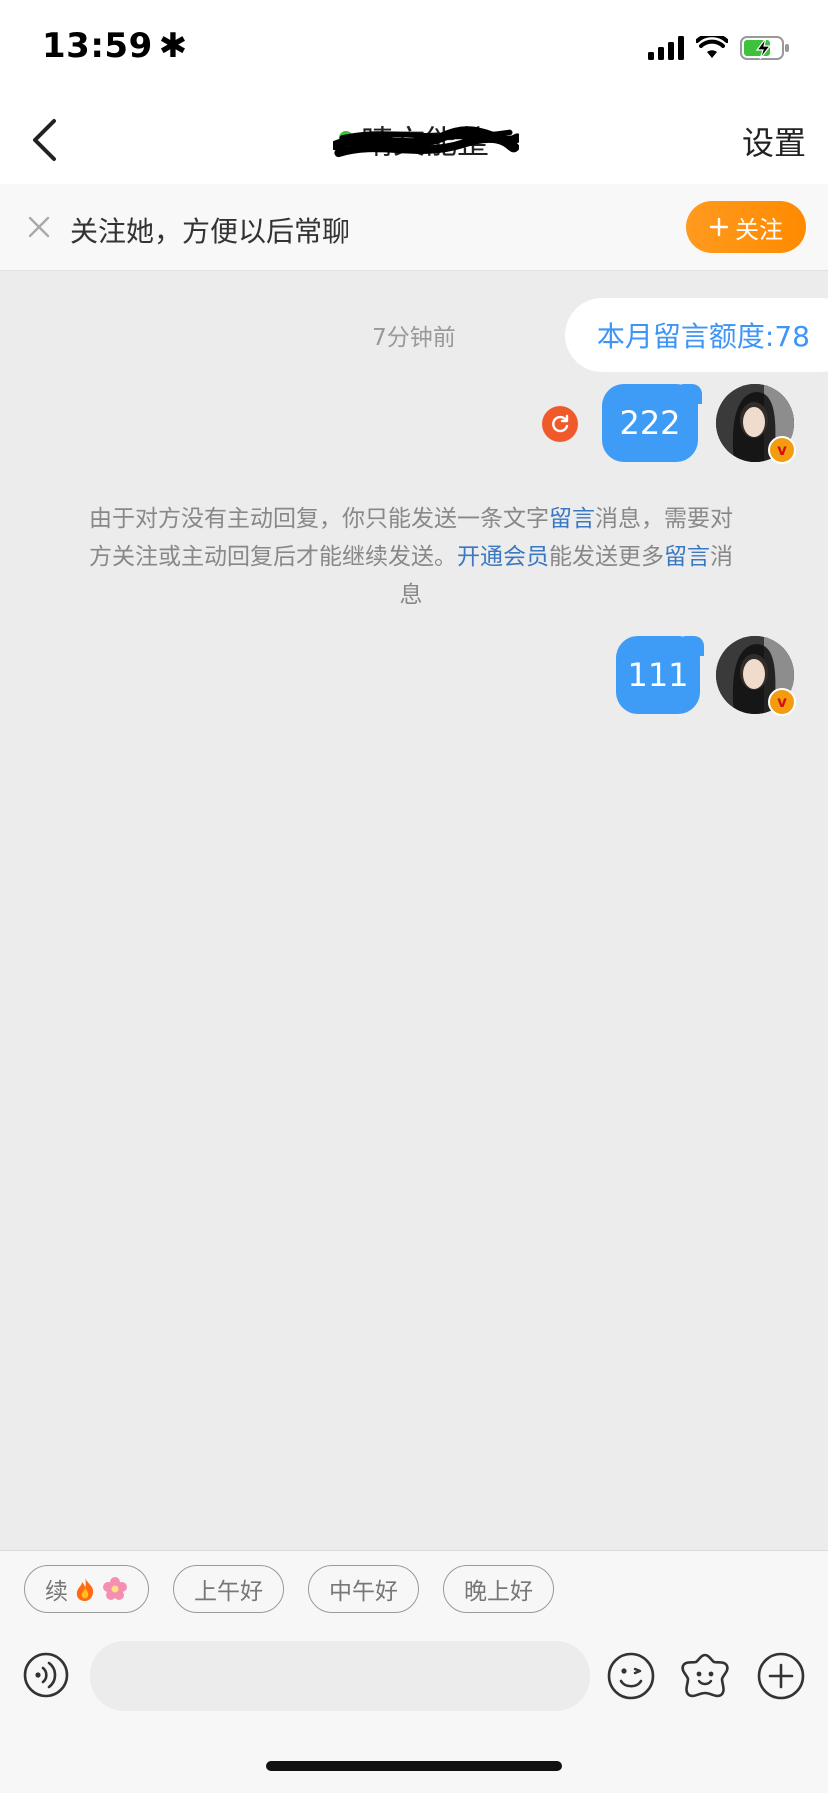 The image size is (828, 1793). Describe the element at coordinates (759, 229) in the screenshot. I see `follow-button-label: 关注` at that location.